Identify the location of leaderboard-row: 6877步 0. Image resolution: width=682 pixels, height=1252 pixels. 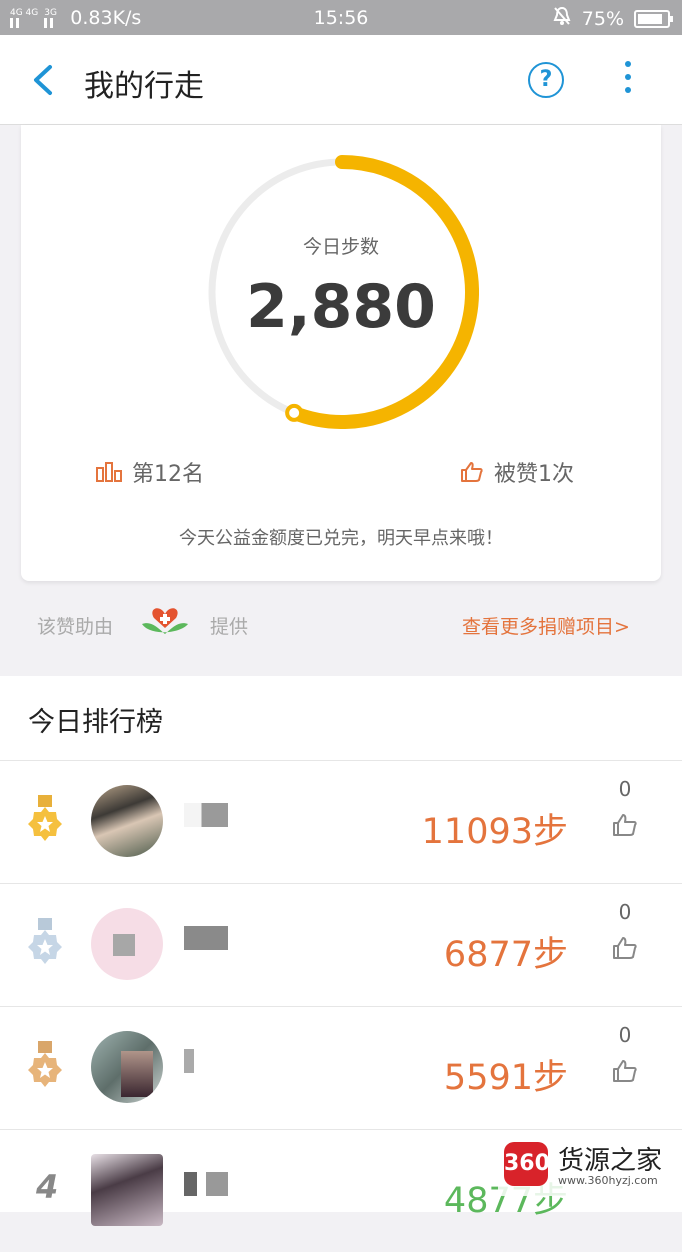
(341, 944).